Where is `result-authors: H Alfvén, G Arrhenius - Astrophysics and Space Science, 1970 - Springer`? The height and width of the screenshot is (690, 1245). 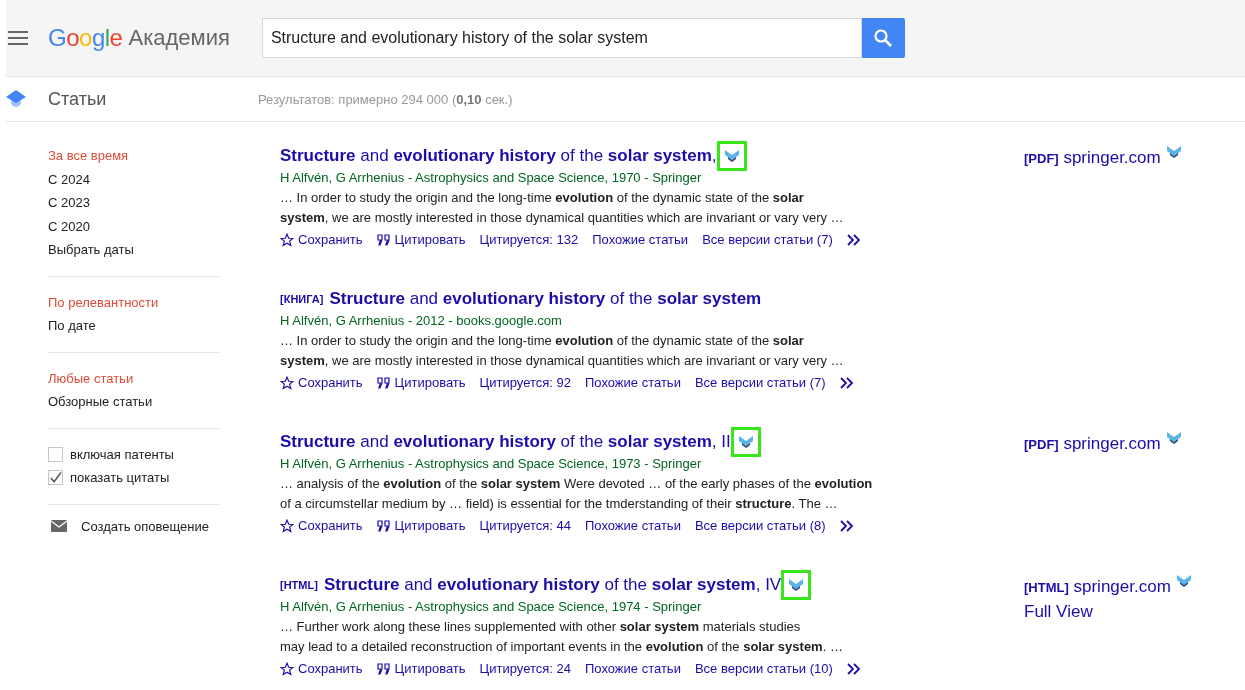 result-authors: H Alfvén, G Arrhenius - Astrophysics and Space Science, 1970 - Springer is located at coordinates (491, 178).